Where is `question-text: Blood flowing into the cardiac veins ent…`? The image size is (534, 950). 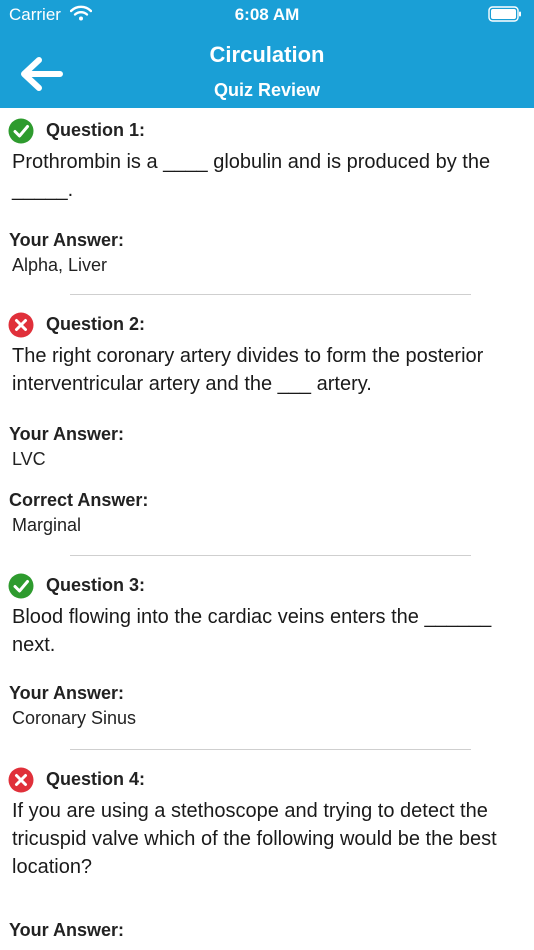 question-text: Blood flowing into the cardiac veins ent… is located at coordinates (252, 631).